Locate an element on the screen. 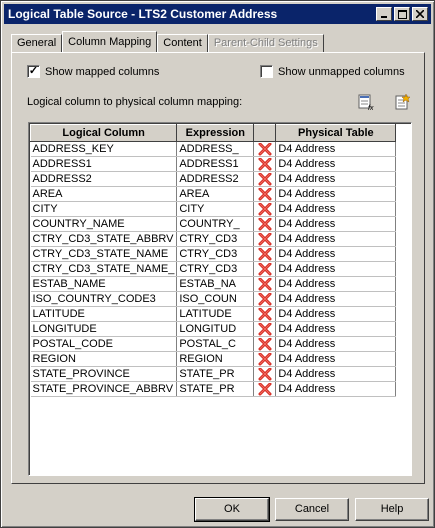  expression-cell: CITY is located at coordinates (215, 209).